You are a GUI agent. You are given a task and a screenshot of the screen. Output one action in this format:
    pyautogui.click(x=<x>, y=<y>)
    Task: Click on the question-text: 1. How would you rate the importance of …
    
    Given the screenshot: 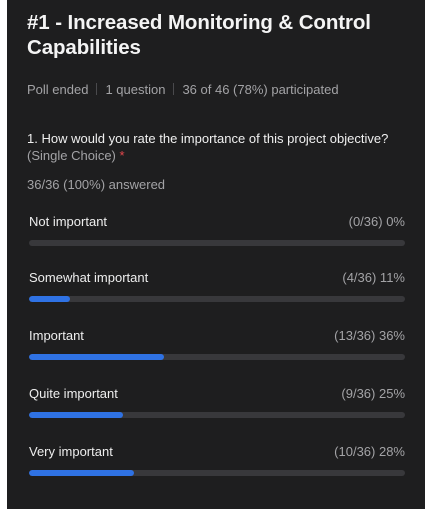 What is the action you would take?
    pyautogui.click(x=217, y=147)
    